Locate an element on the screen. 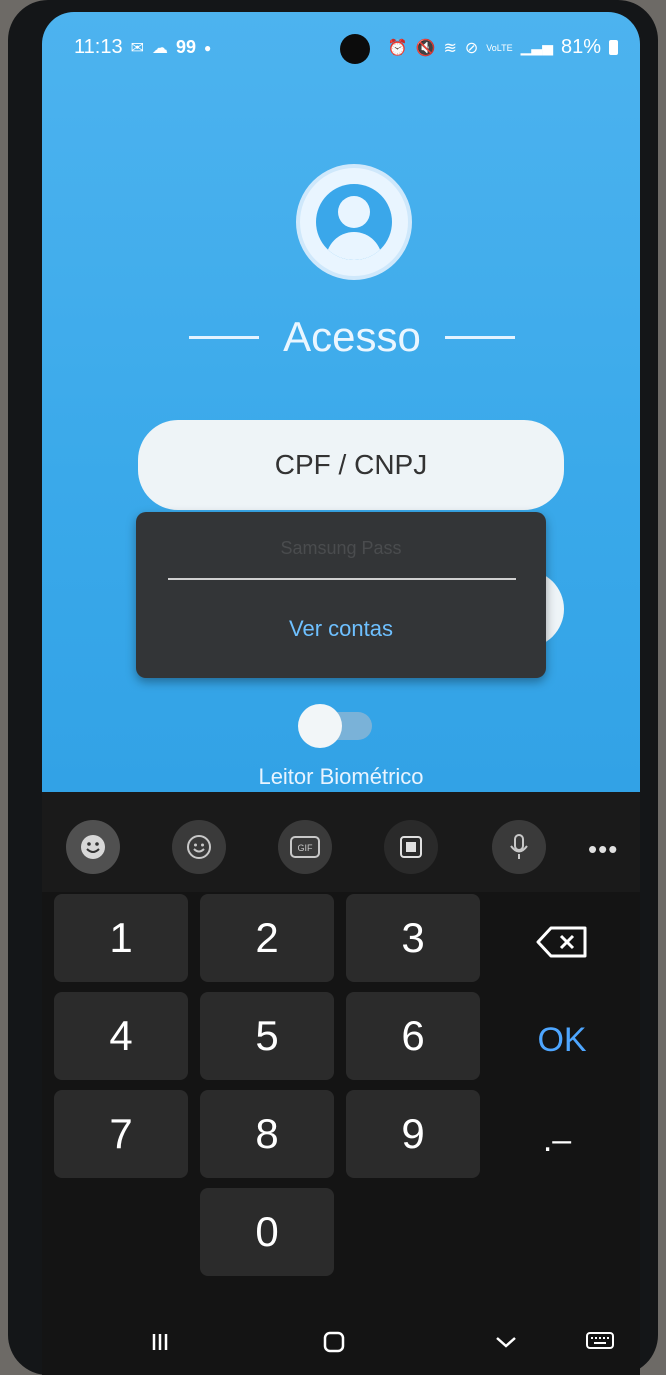 This screenshot has height=1375, width=666. cpf-cnpj-input: CPF / CNPJ is located at coordinates (351, 465).